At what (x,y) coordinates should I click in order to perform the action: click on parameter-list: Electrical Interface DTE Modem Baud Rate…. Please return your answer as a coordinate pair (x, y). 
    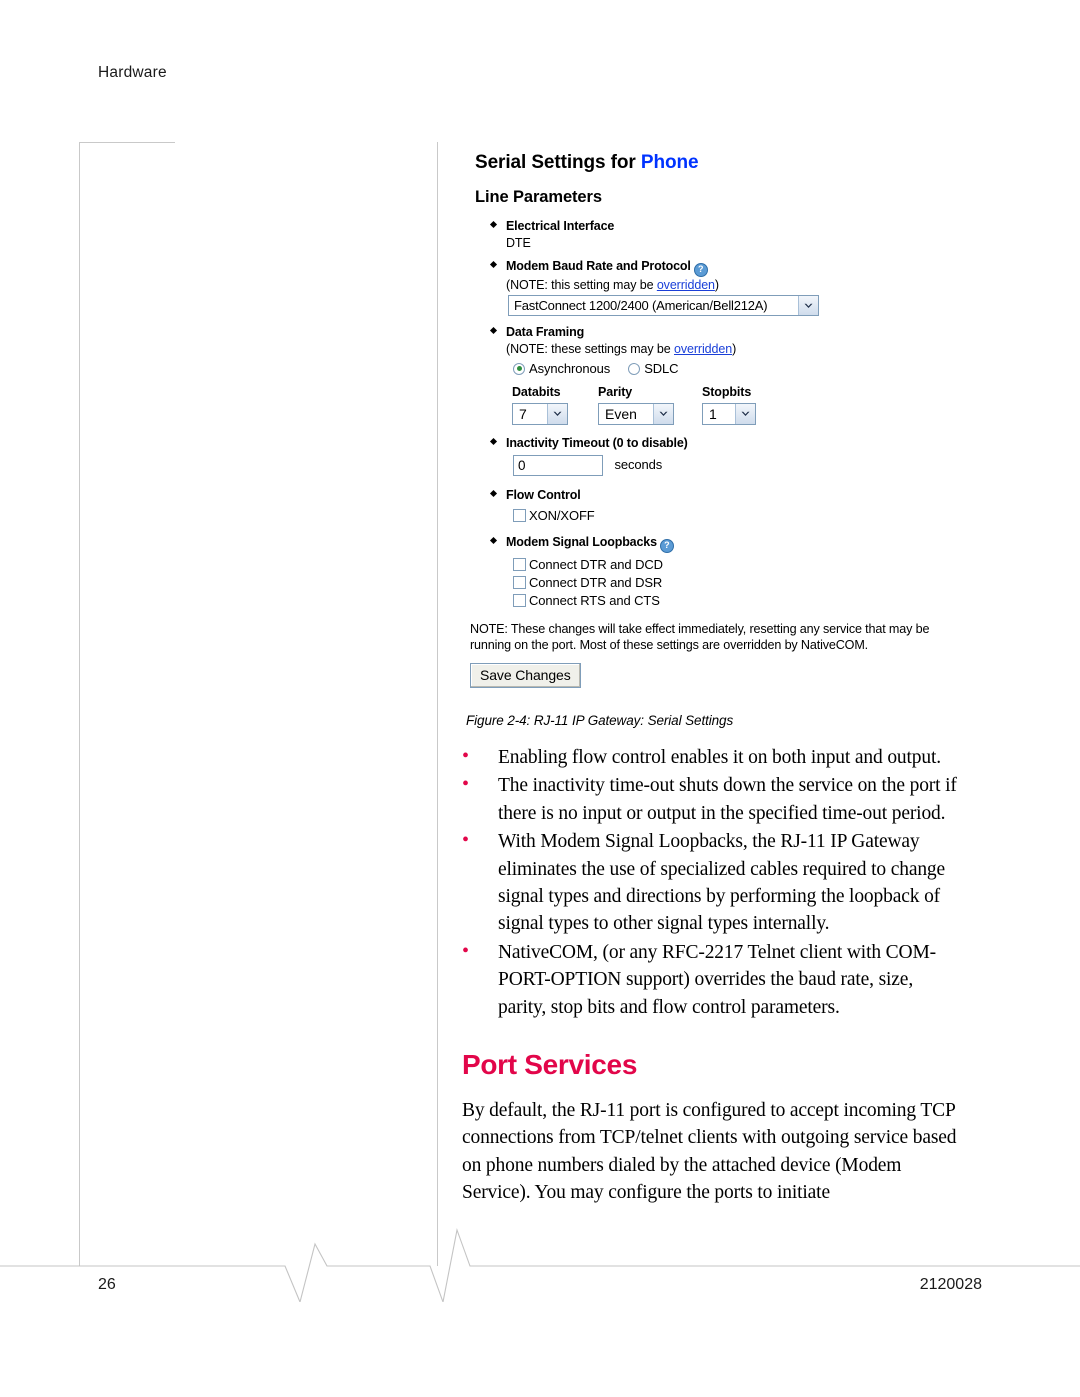
    Looking at the image, I should click on (716, 412).